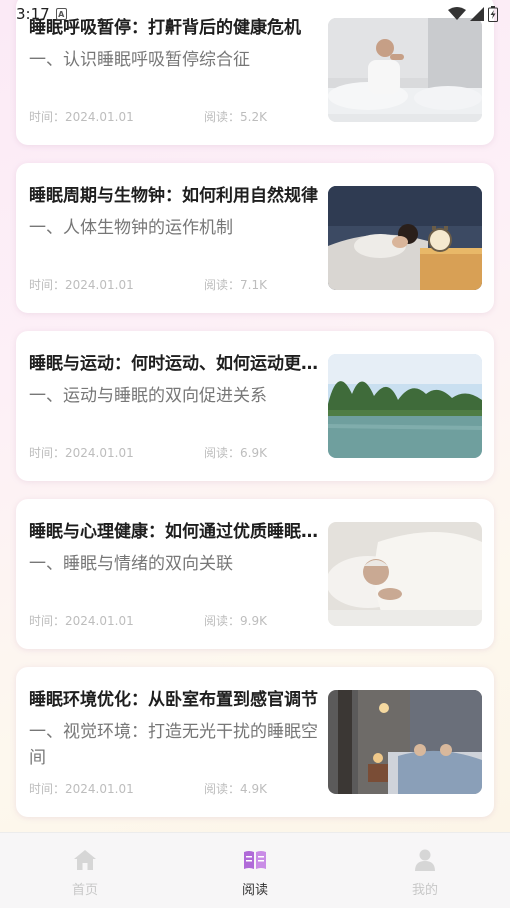 This screenshot has width=510, height=908. I want to click on status-time: 3:17, so click(33, 14).